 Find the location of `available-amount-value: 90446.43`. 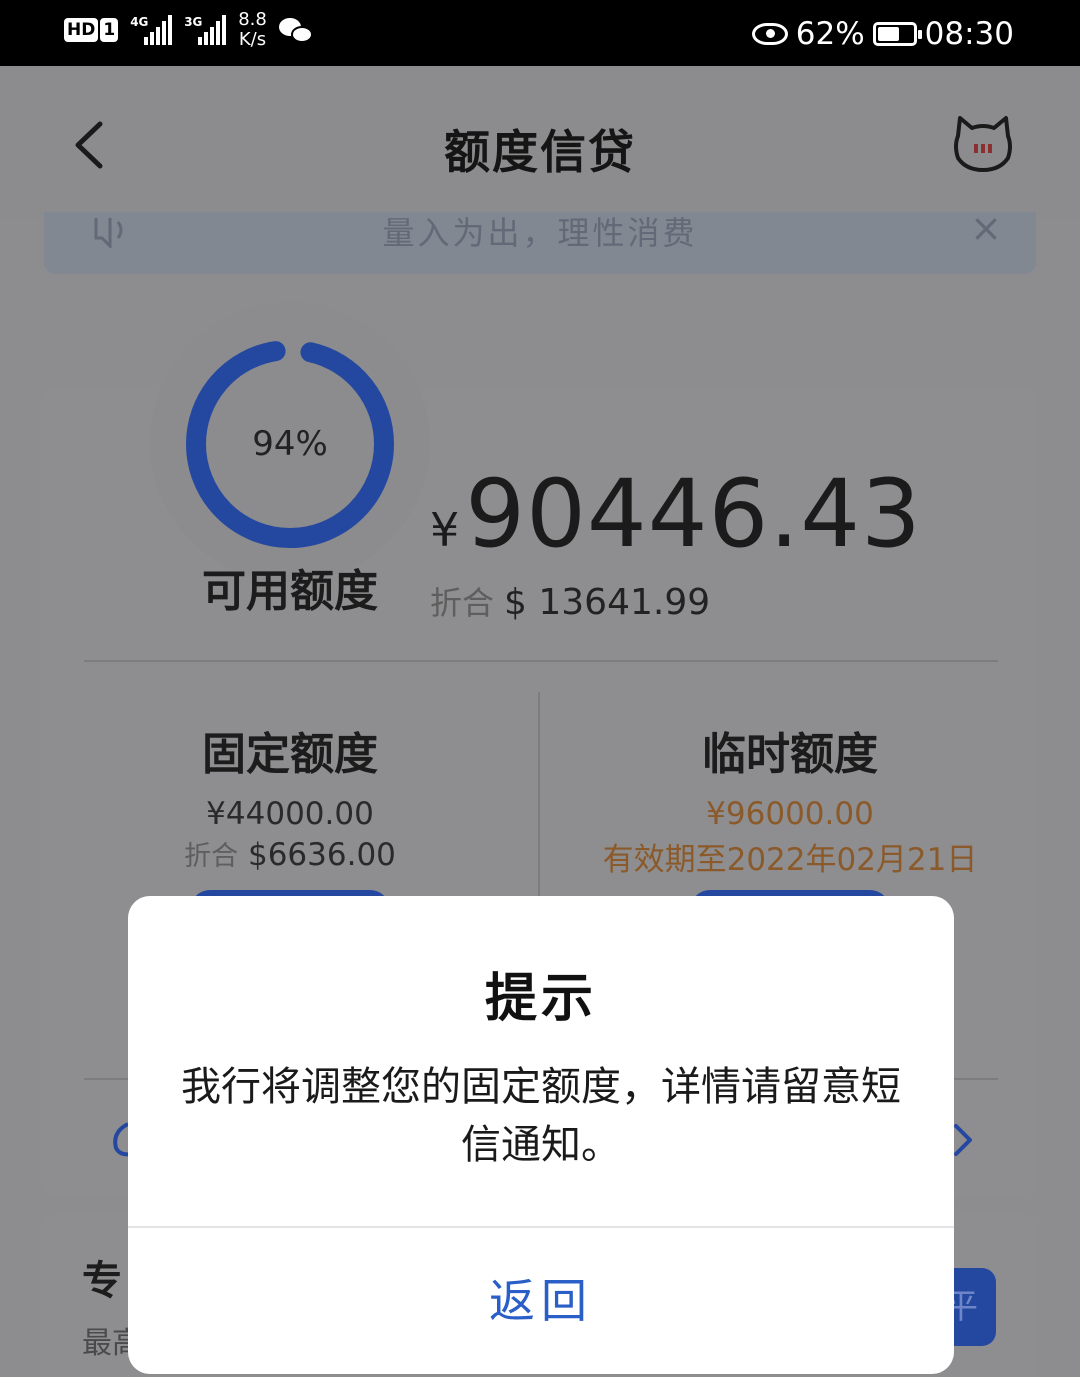

available-amount-value: 90446.43 is located at coordinates (693, 514).